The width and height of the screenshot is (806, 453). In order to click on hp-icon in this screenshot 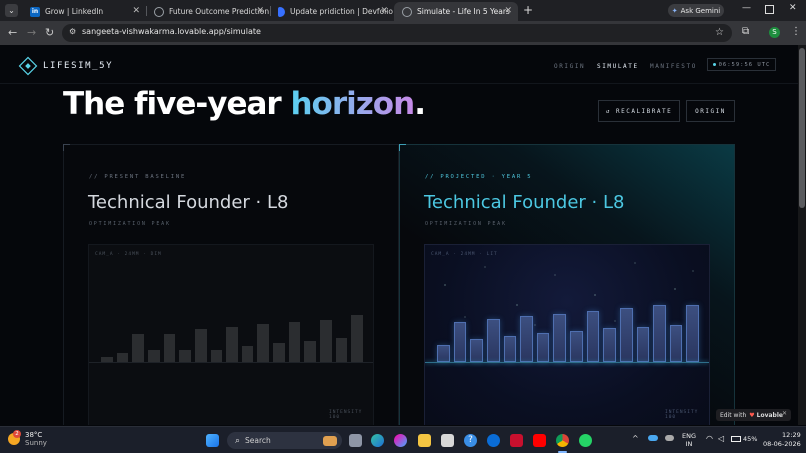, I will do `click(493, 440)`.